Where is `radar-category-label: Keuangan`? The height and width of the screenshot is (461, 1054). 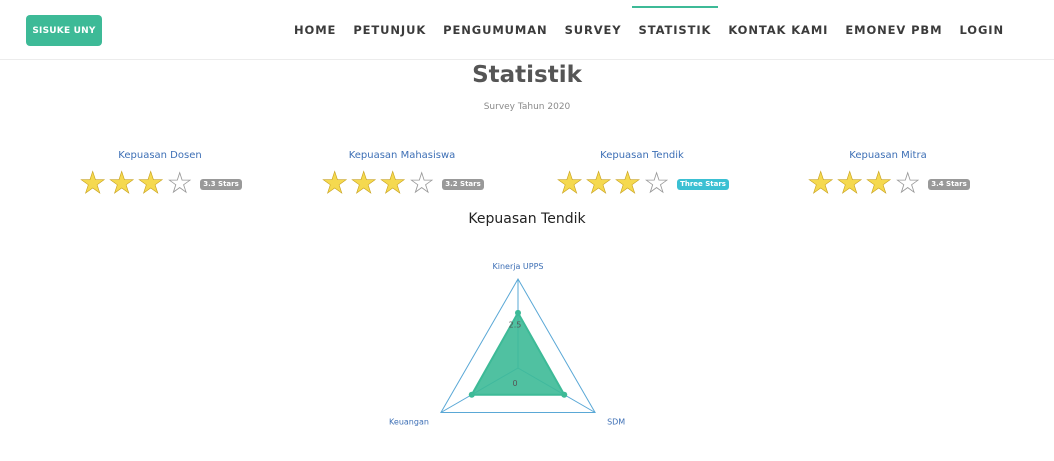 radar-category-label: Keuangan is located at coordinates (409, 422).